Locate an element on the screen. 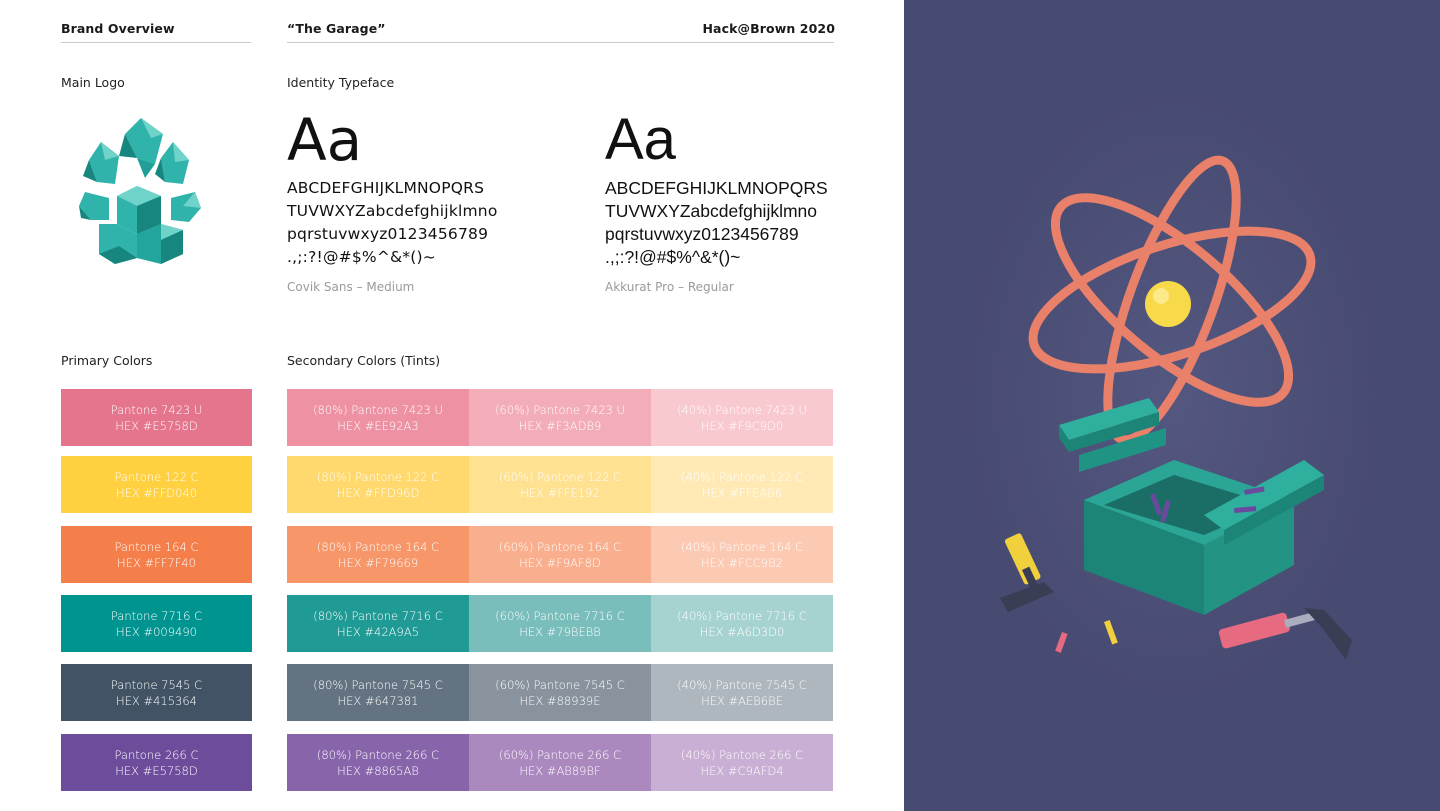  typeface-name-akkurat: Akkurat Pro – Regular is located at coordinates (669, 287).